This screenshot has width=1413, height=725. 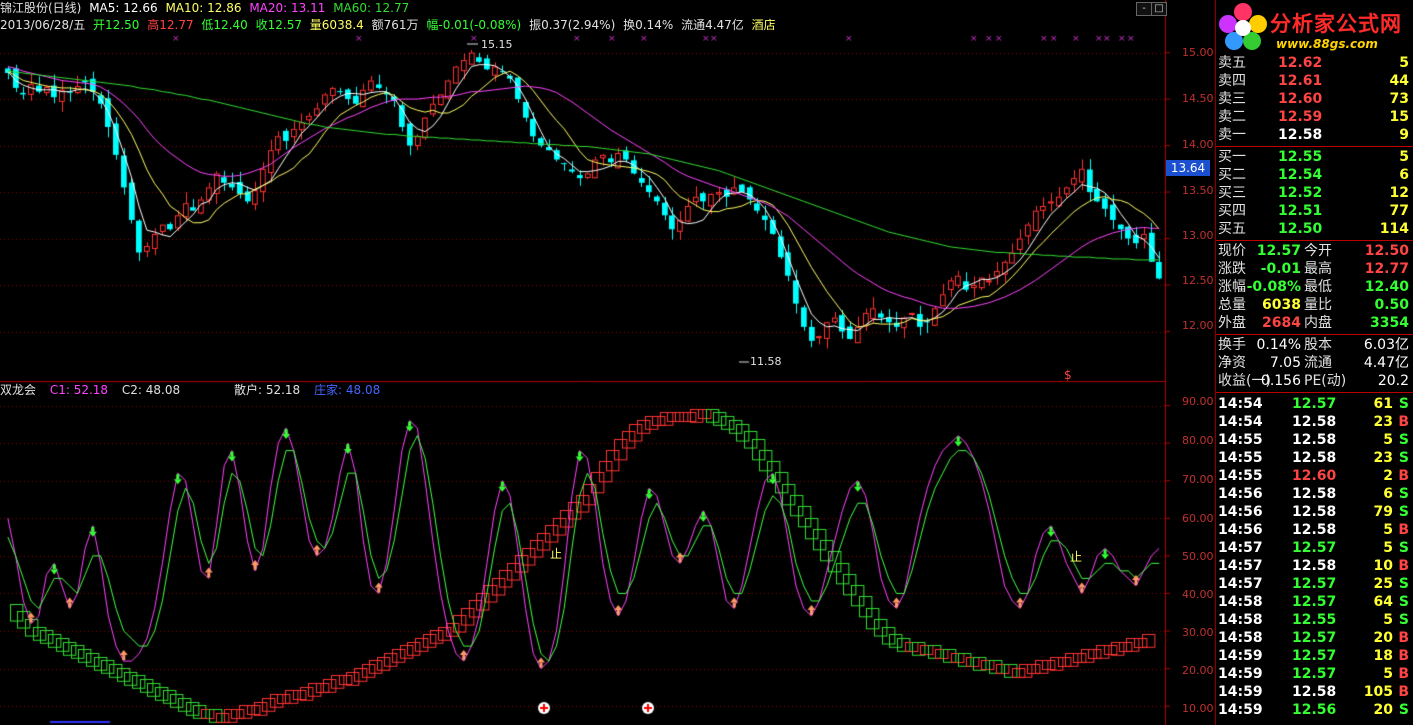 I want to click on current-price-tag: 13.64, so click(x=1188, y=168).